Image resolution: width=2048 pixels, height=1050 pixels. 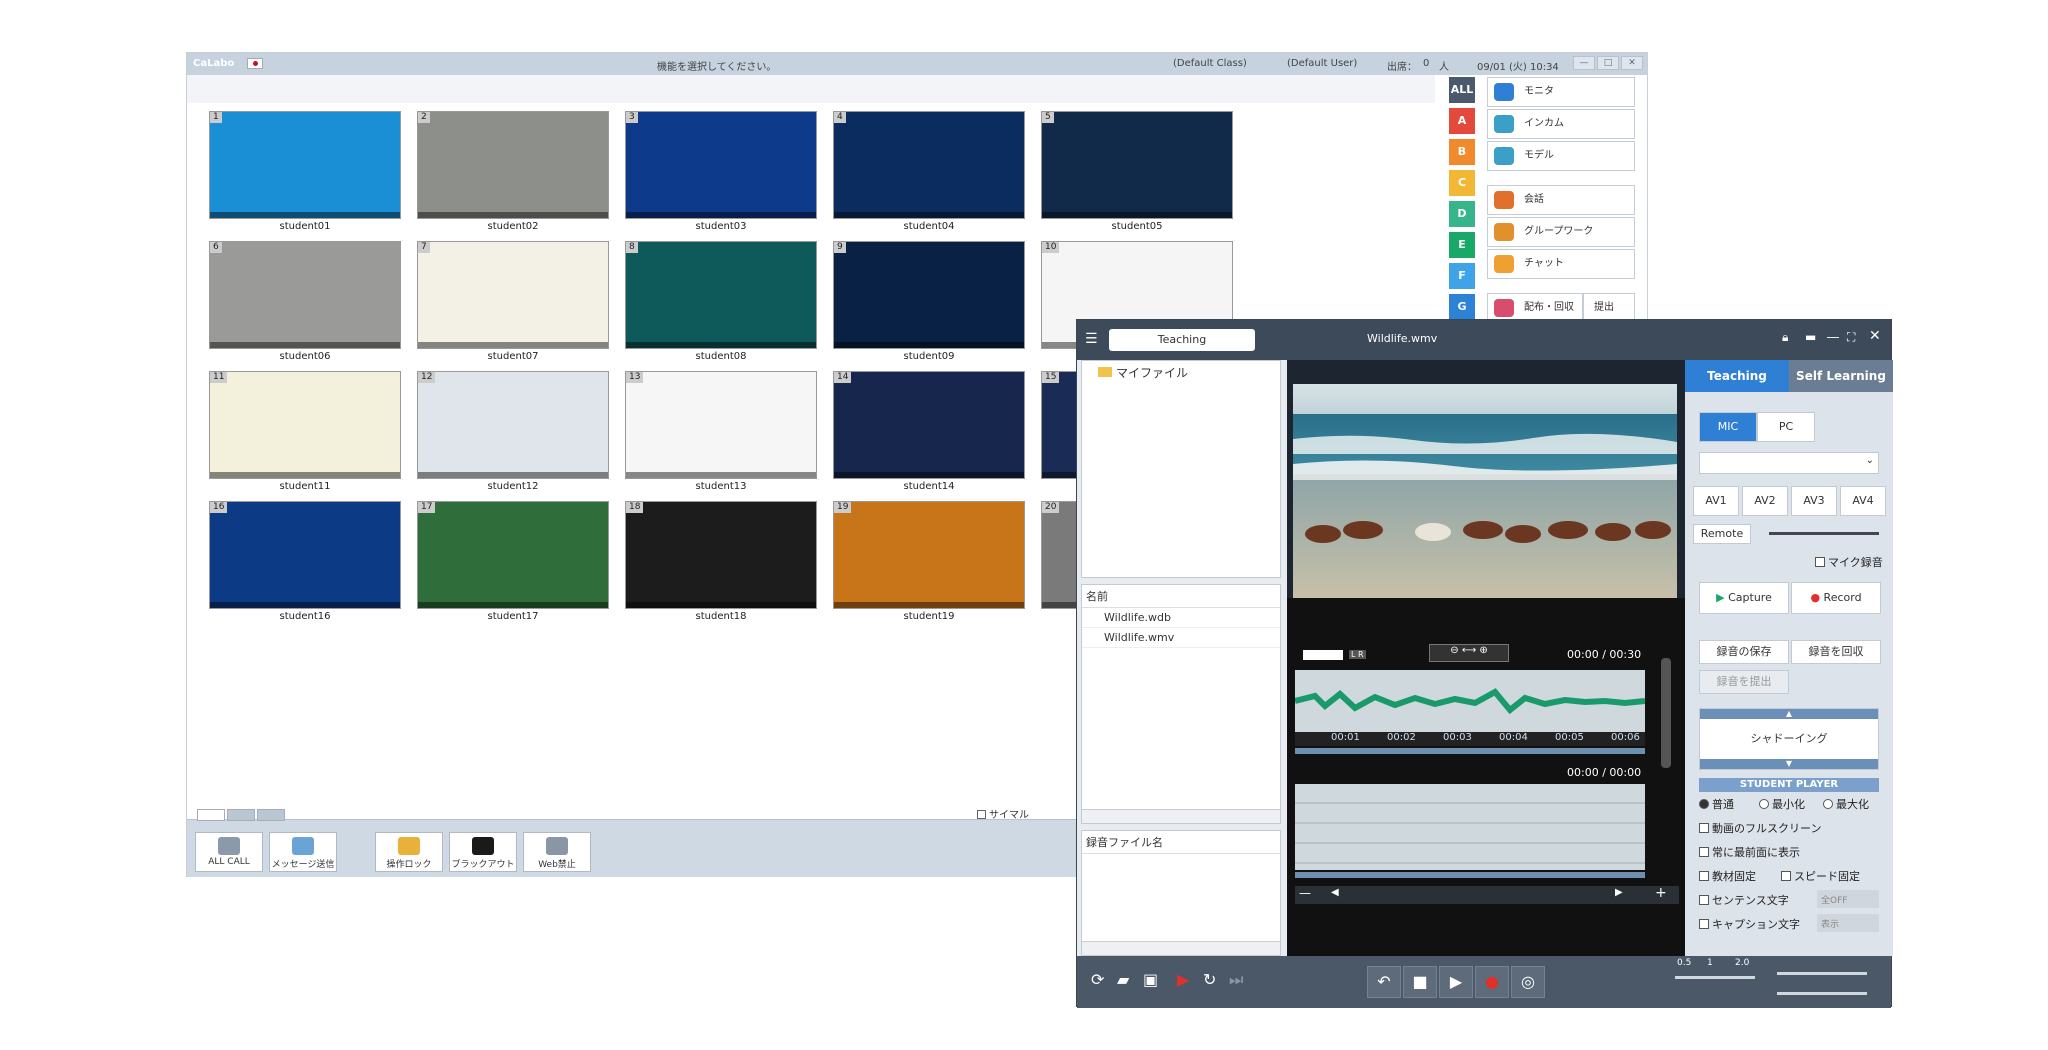 I want to click on fix-speed-checkbox: スピード固定, so click(x=1820, y=876).